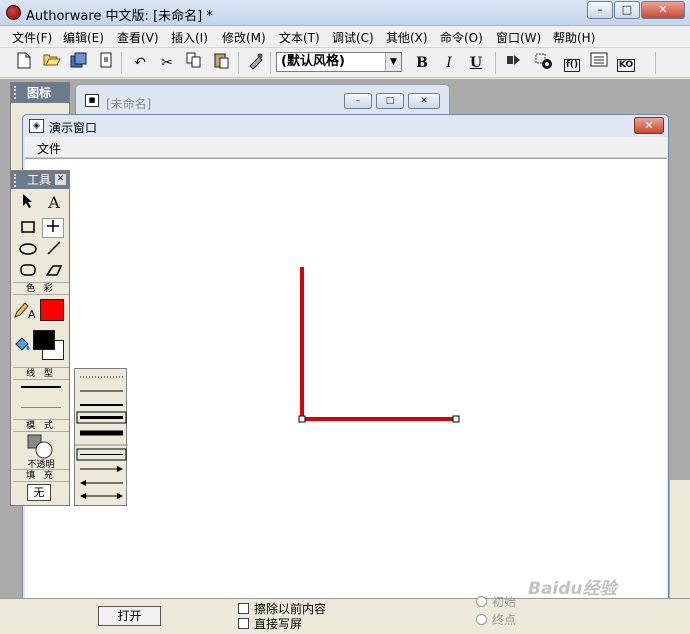 The width and height of the screenshot is (690, 634). Describe the element at coordinates (13, 12) in the screenshot. I see `authorware-app-icon` at that location.